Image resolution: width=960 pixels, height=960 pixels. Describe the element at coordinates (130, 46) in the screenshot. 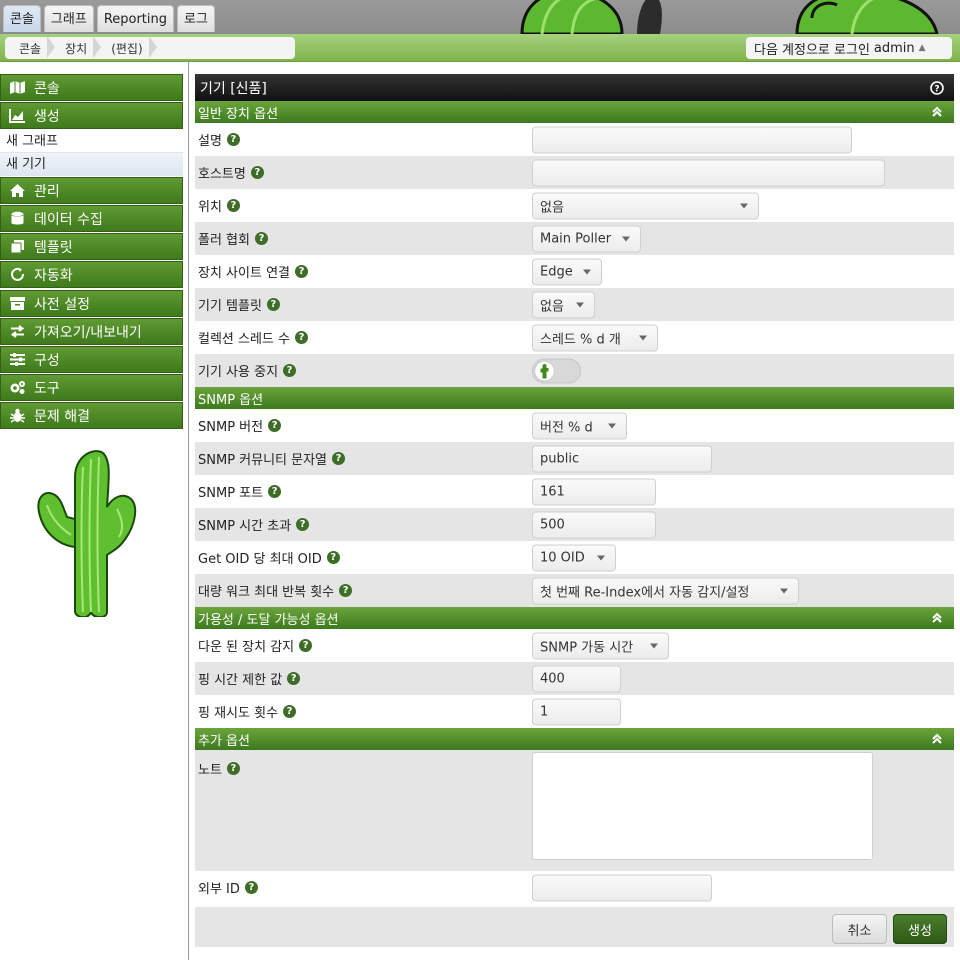

I see `breadcrumb-edit: (편집)` at that location.